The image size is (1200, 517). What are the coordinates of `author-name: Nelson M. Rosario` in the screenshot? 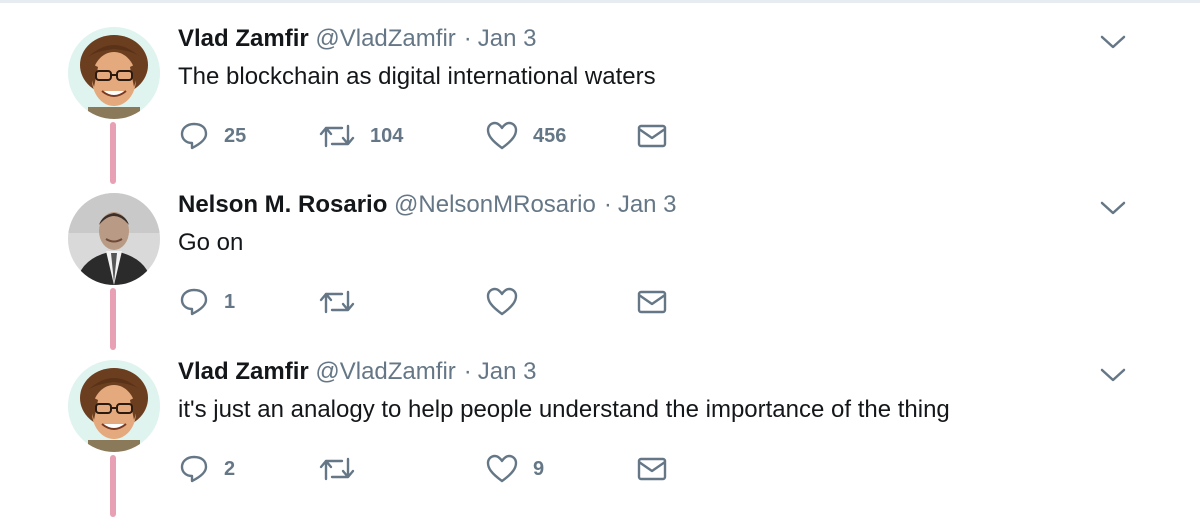 It's located at (282, 204).